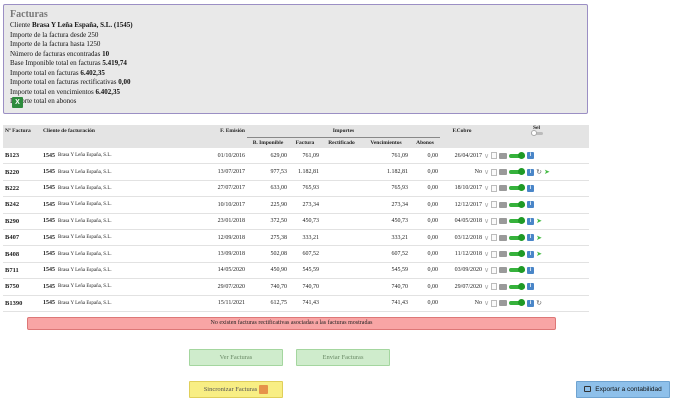 The height and width of the screenshot is (409, 682). What do you see at coordinates (386, 238) in the screenshot?
I see `vencimientos-amount: 333,21` at bounding box center [386, 238].